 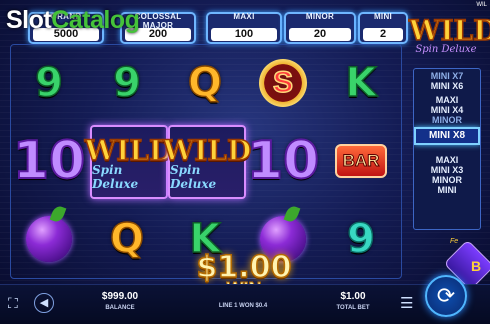 I want to click on symbol-cell: BAR, so click(x=361, y=160).